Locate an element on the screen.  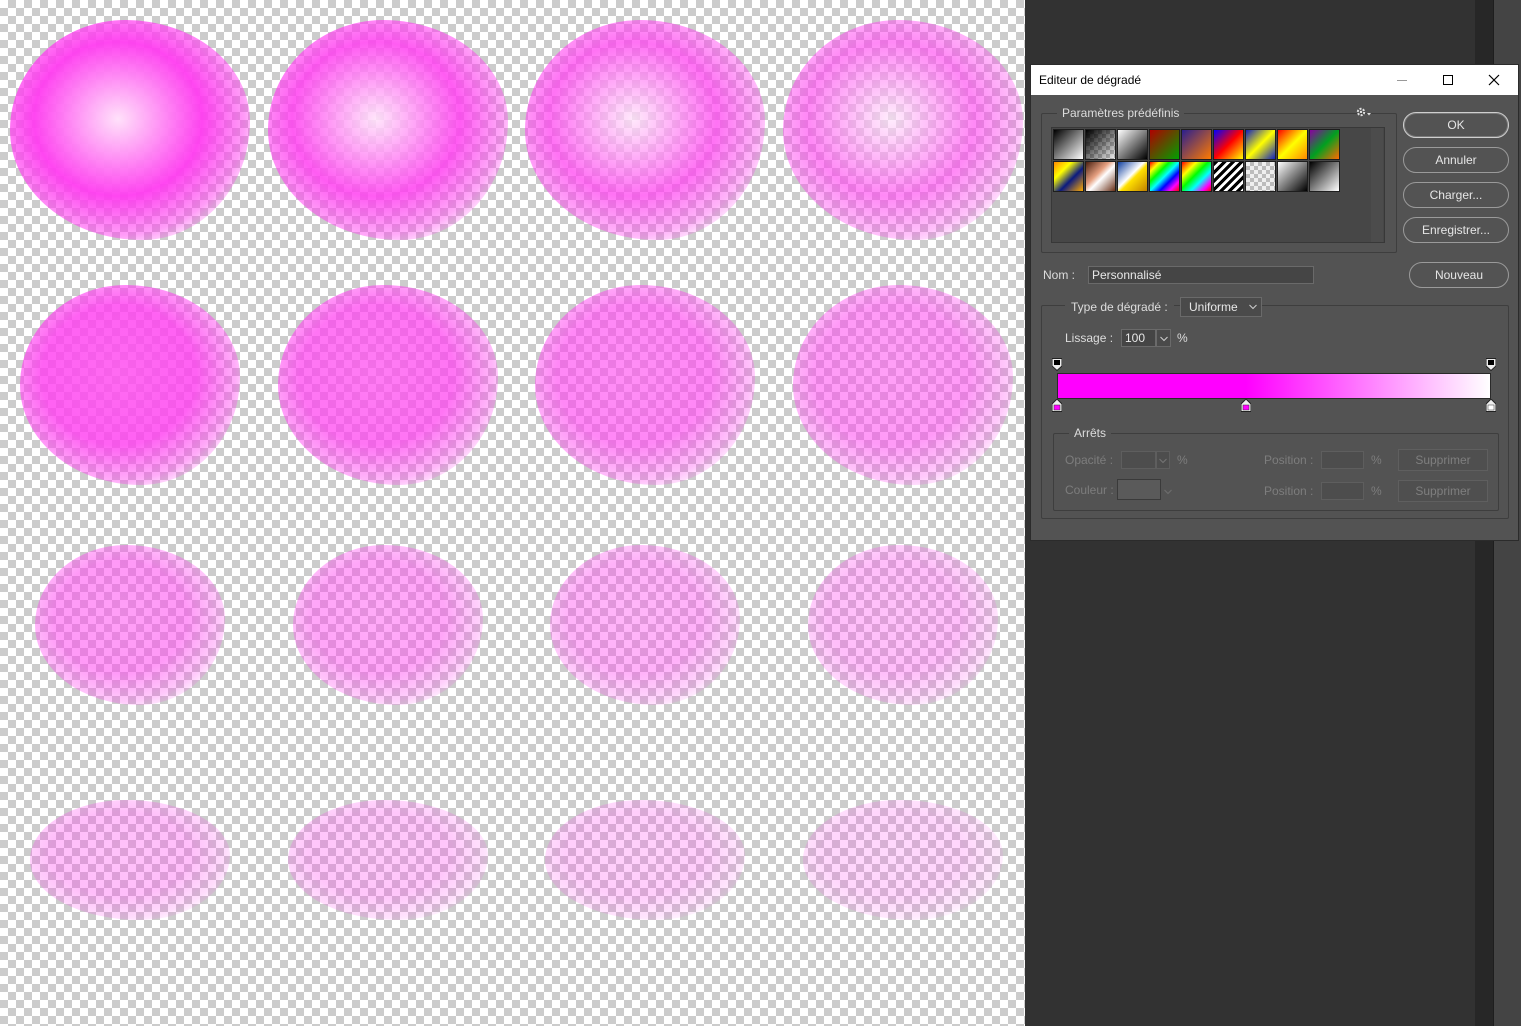
opacity-position-label: Position : is located at coordinates (1289, 460).